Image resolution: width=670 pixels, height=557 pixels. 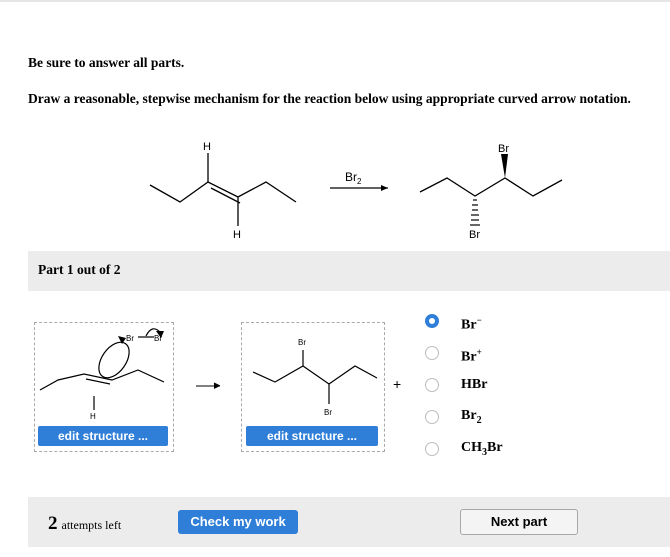 I want to click on curved-arrow-pi-bond, so click(x=114, y=360).